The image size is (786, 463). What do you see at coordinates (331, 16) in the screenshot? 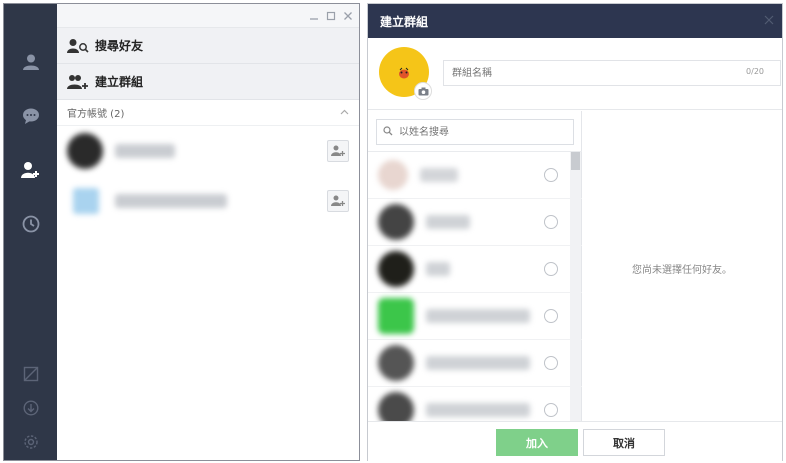
I see `maximize-icon` at bounding box center [331, 16].